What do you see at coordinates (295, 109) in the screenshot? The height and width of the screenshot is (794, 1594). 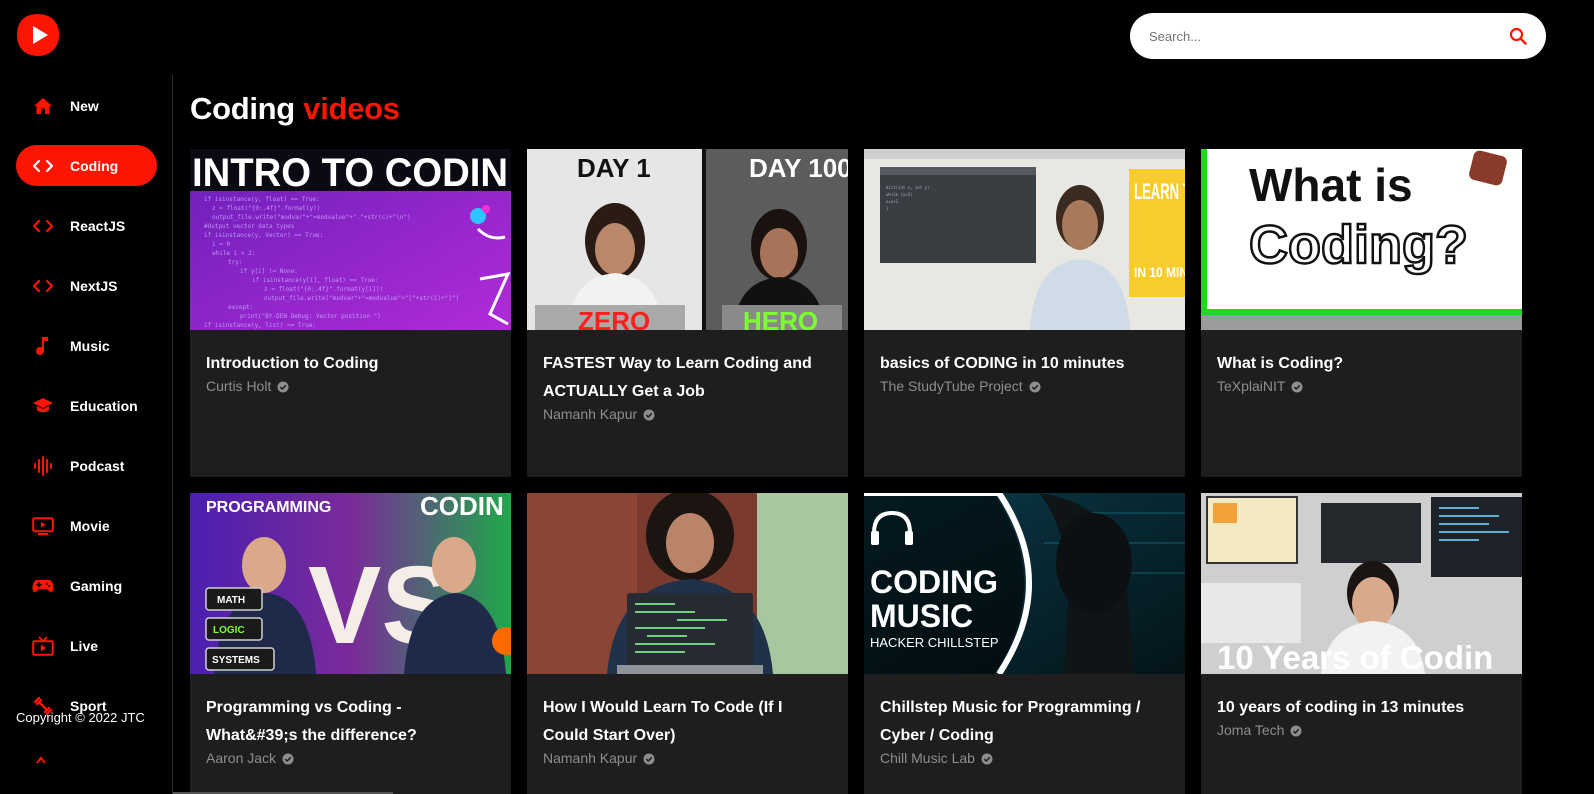 I see `page-title: Coding videos` at bounding box center [295, 109].